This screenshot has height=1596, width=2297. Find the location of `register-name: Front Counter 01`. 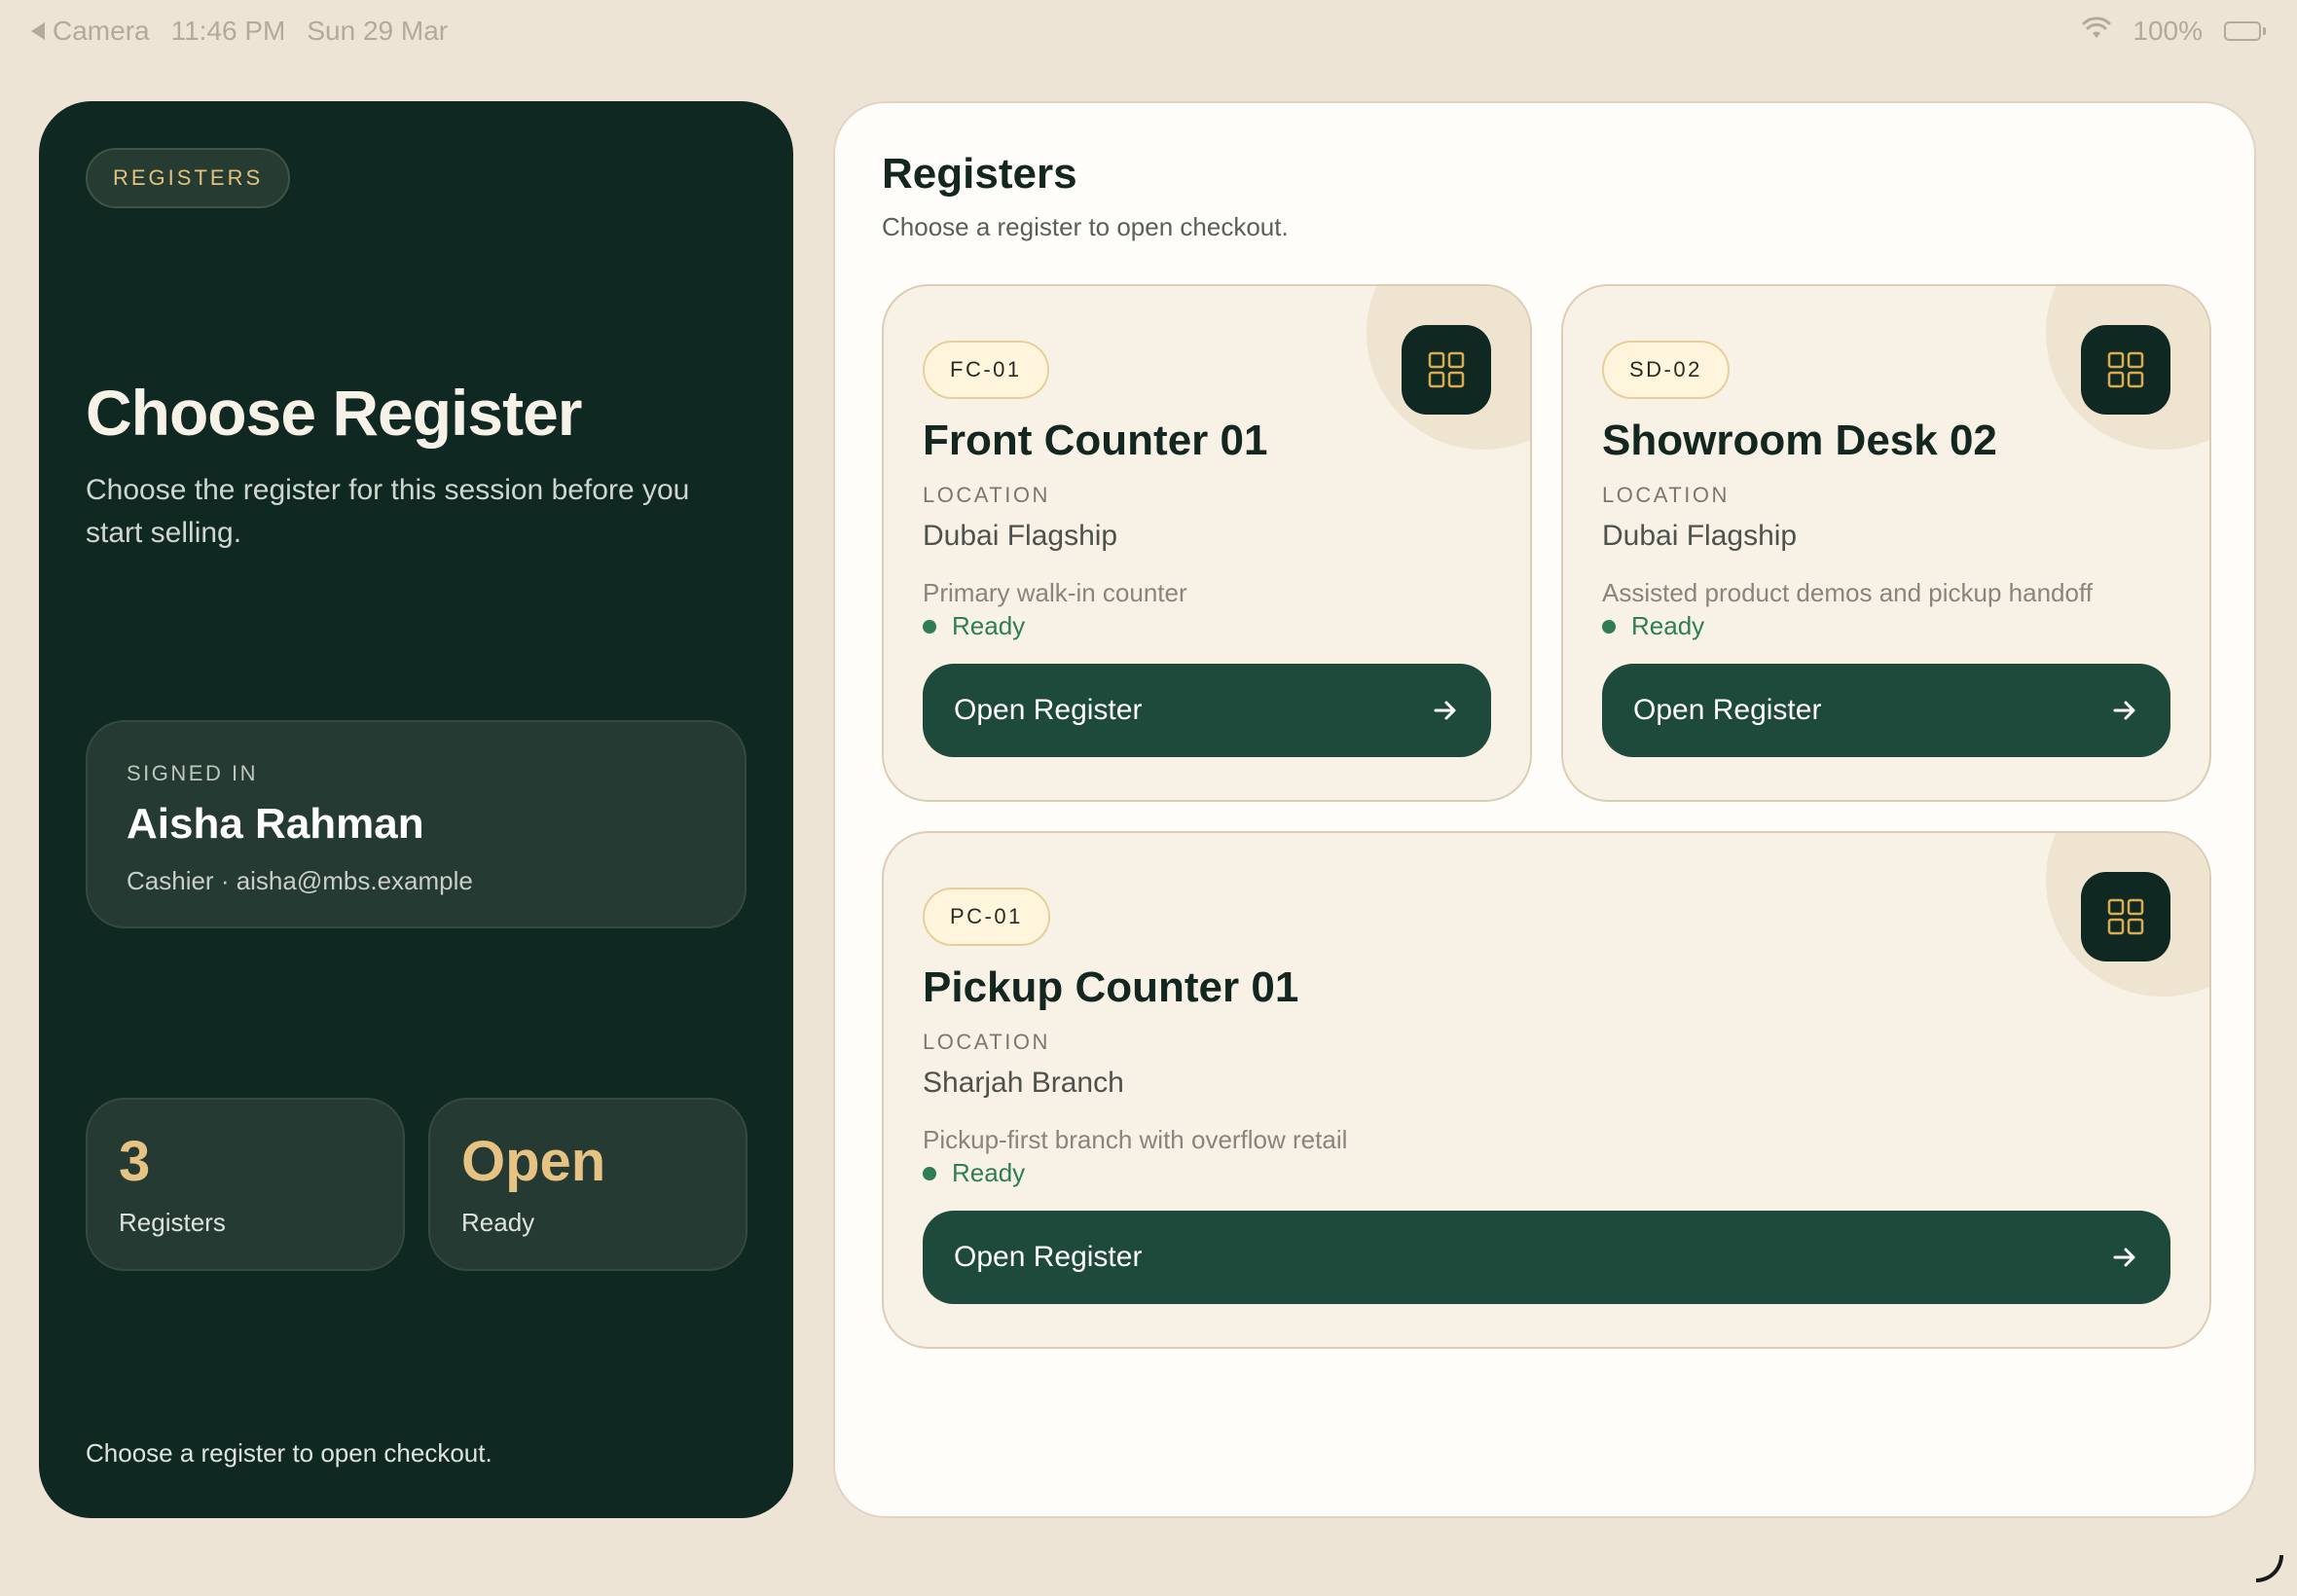

register-name: Front Counter 01 is located at coordinates (1095, 440).